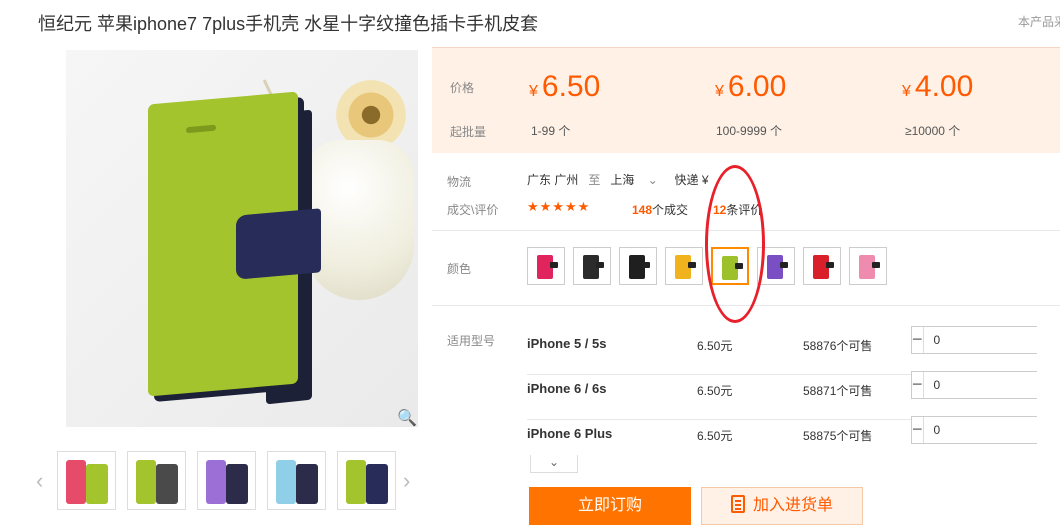 This screenshot has width=1060, height=530. What do you see at coordinates (553, 180) in the screenshot?
I see `ship-from: 广东 广州` at bounding box center [553, 180].